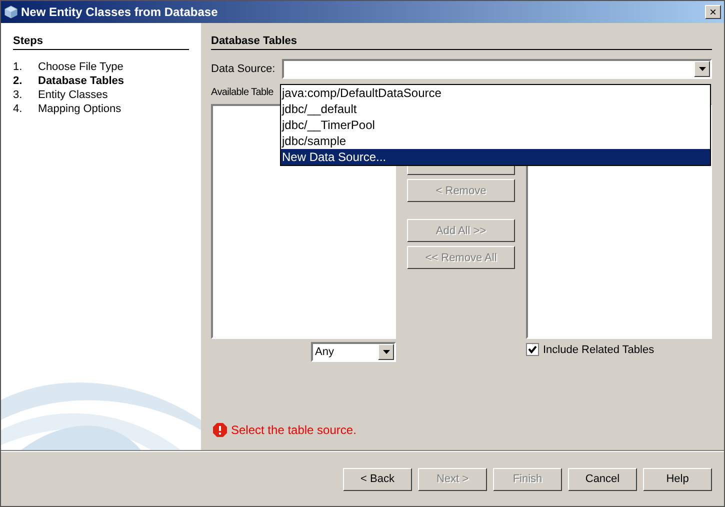 This screenshot has width=725, height=507. What do you see at coordinates (598, 350) in the screenshot?
I see `checkbox-label: Include Related Tables` at bounding box center [598, 350].